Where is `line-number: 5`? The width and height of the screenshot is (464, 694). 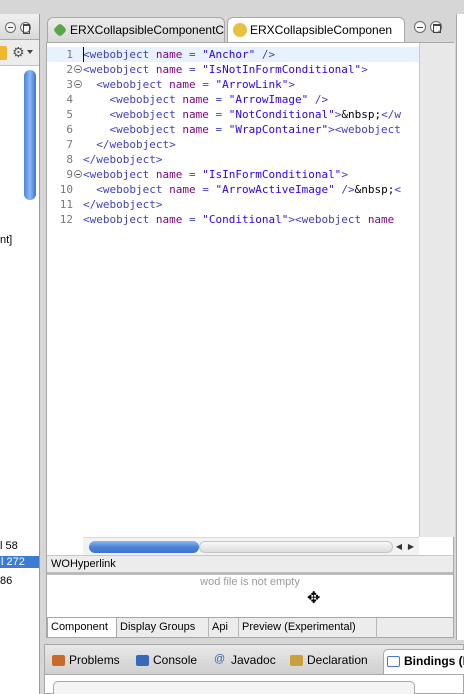 line-number: 5 is located at coordinates (69, 114).